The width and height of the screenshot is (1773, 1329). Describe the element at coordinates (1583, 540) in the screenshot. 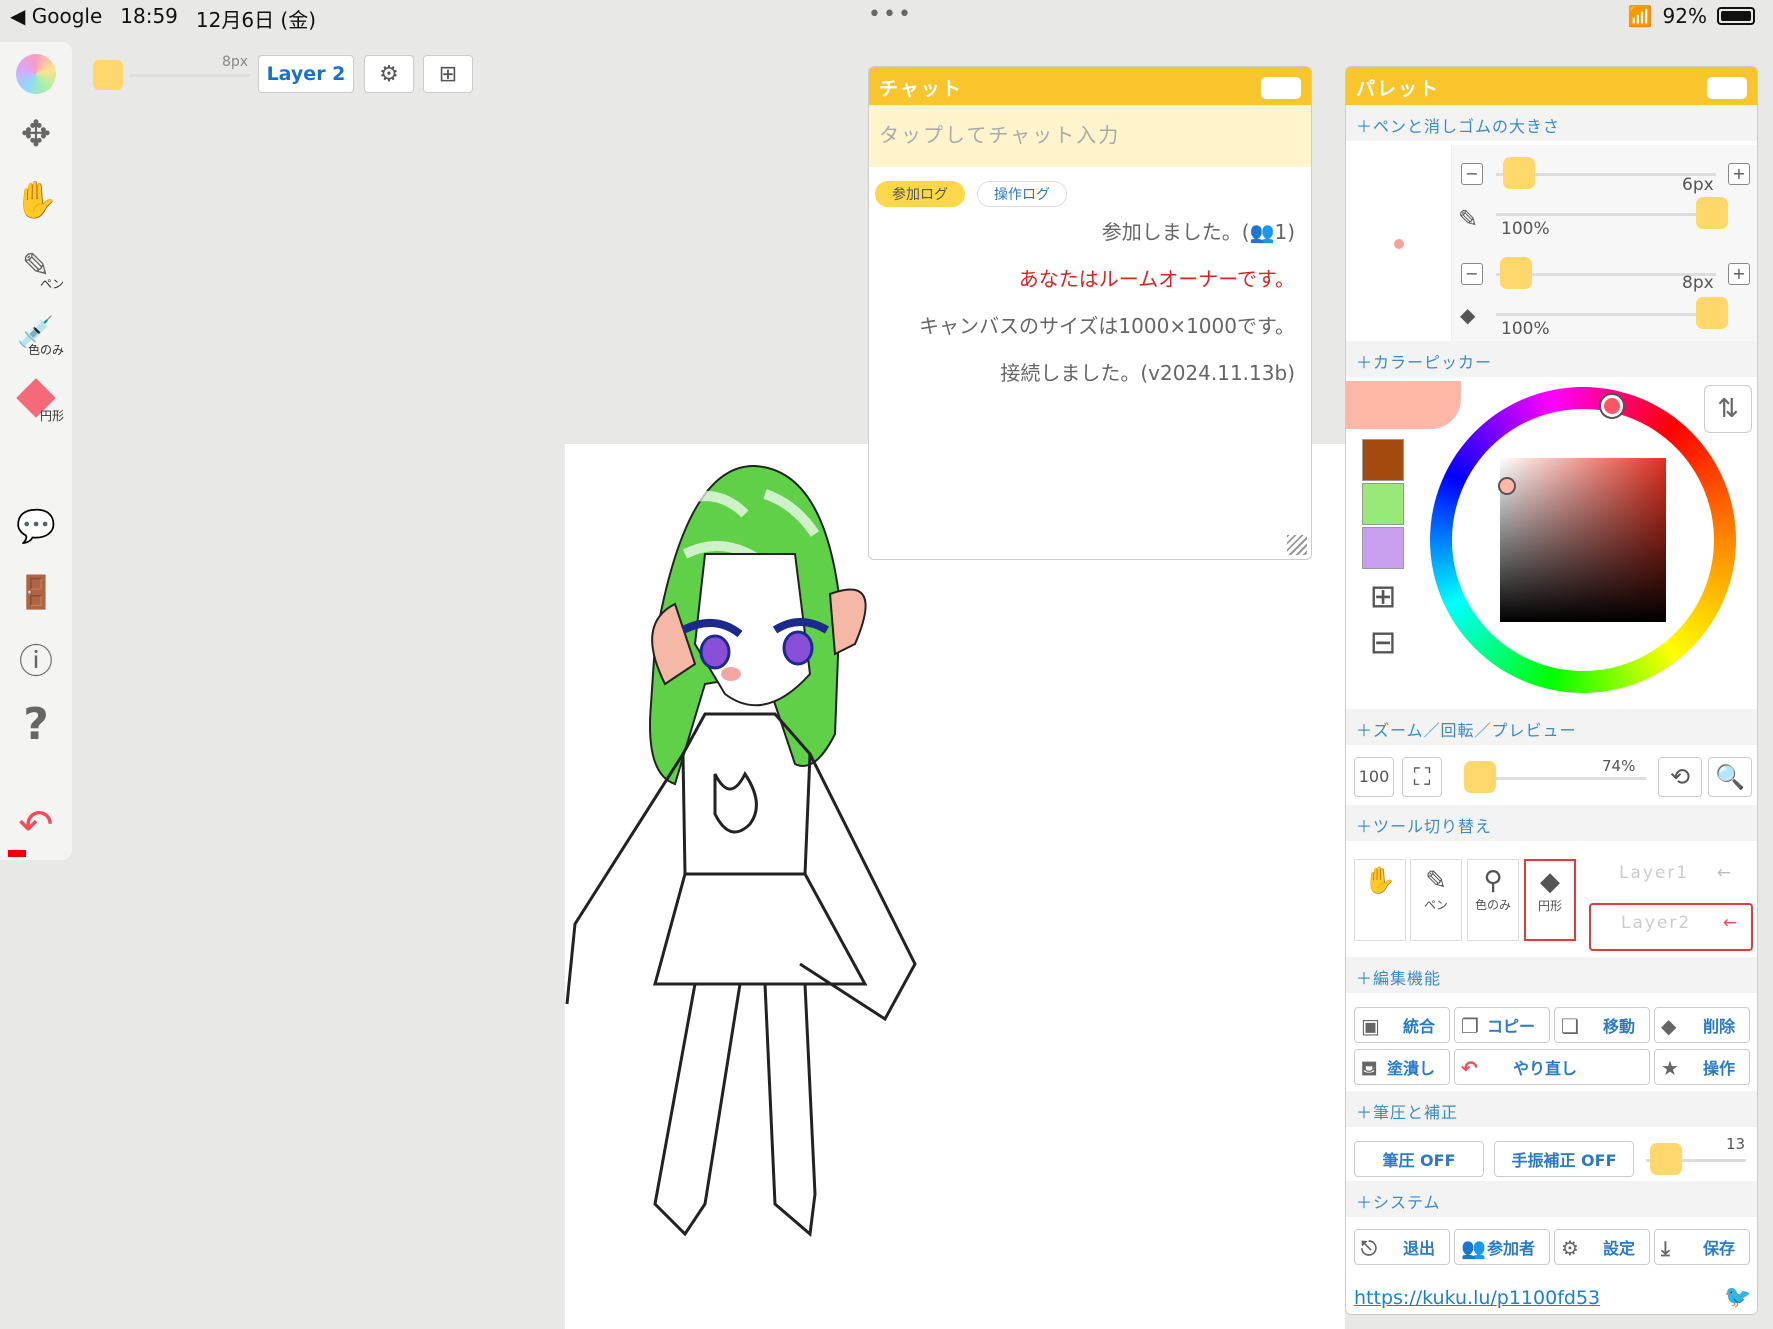

I see `saturation-value-square` at that location.